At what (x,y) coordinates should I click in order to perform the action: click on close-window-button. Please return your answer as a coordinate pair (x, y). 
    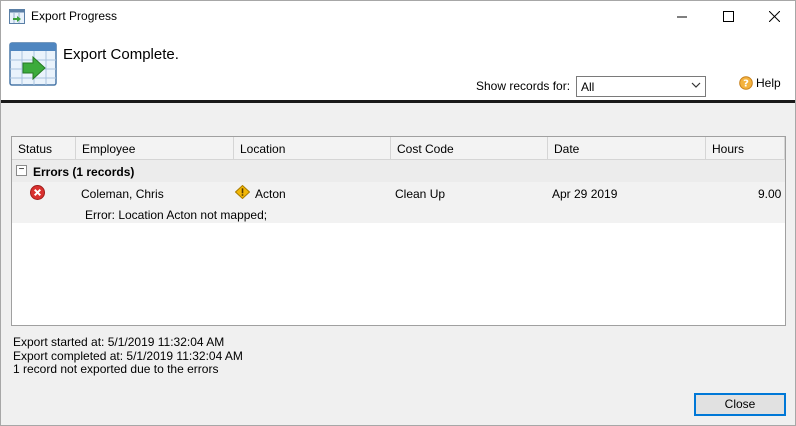
    Looking at the image, I should click on (773, 16).